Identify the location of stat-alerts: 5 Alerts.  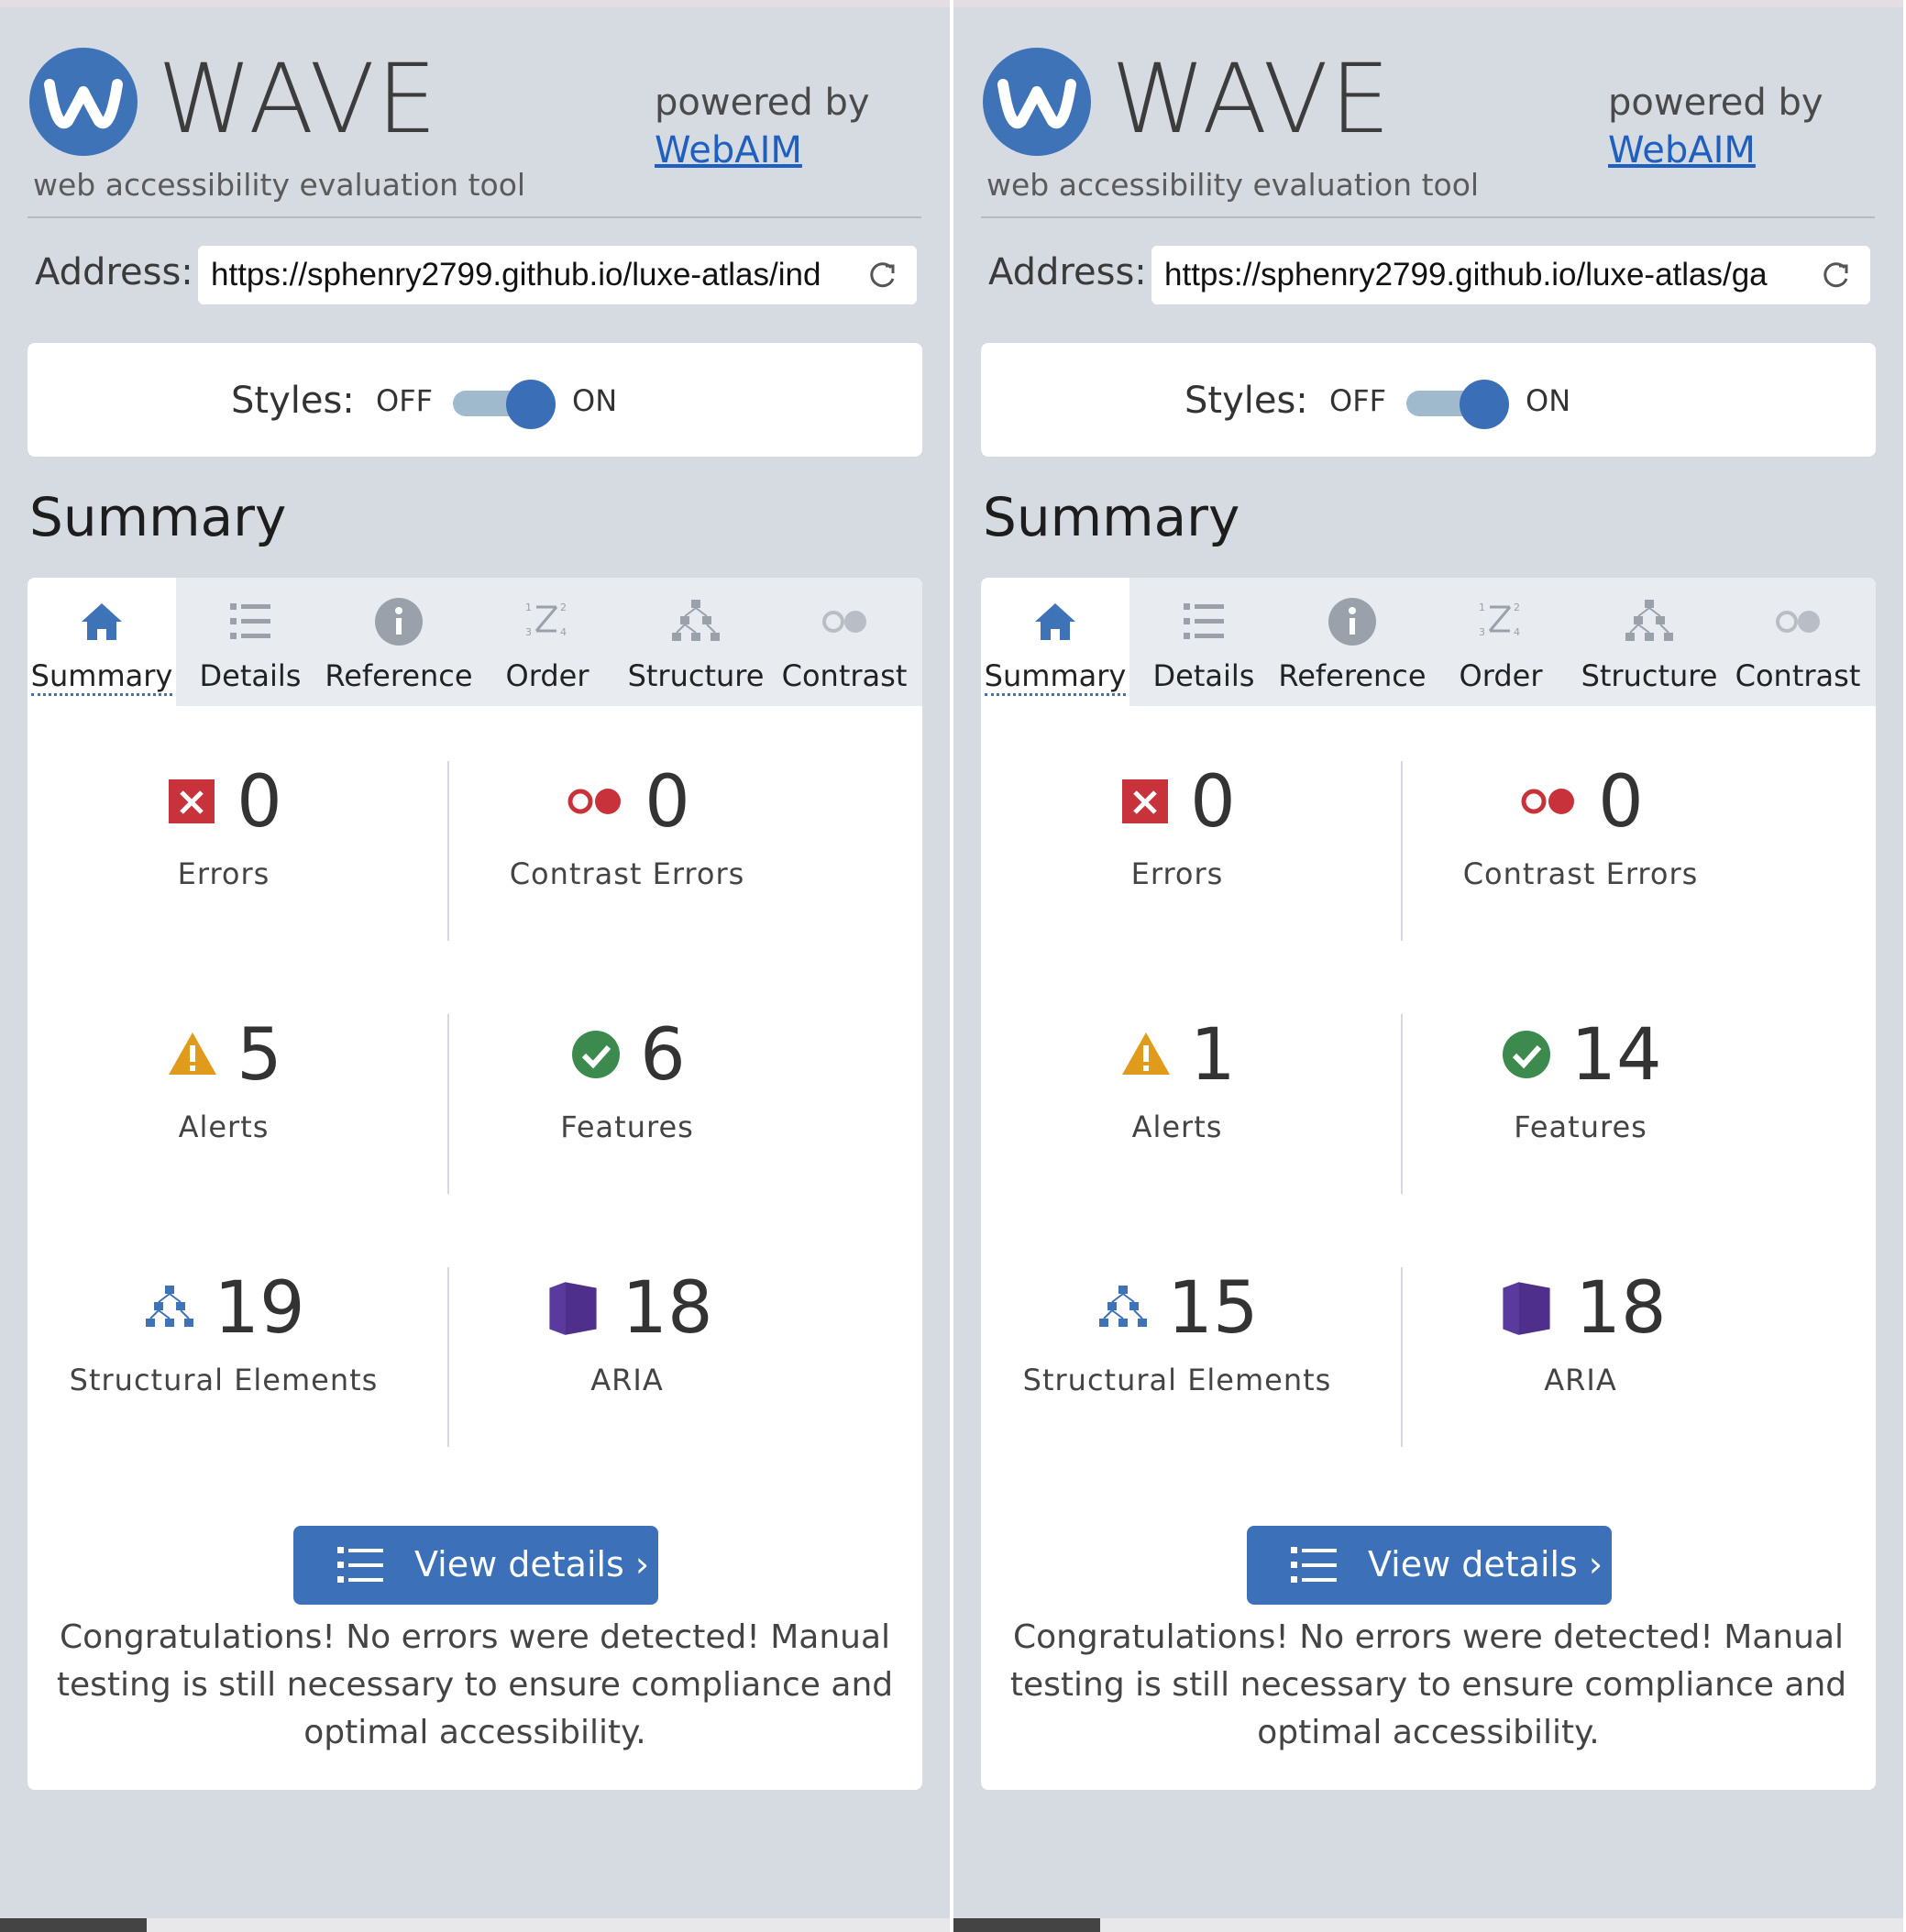
(237, 1085).